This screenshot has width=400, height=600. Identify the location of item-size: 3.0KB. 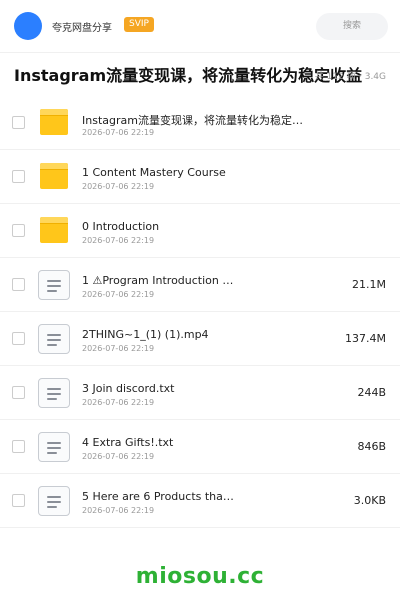
(369, 500).